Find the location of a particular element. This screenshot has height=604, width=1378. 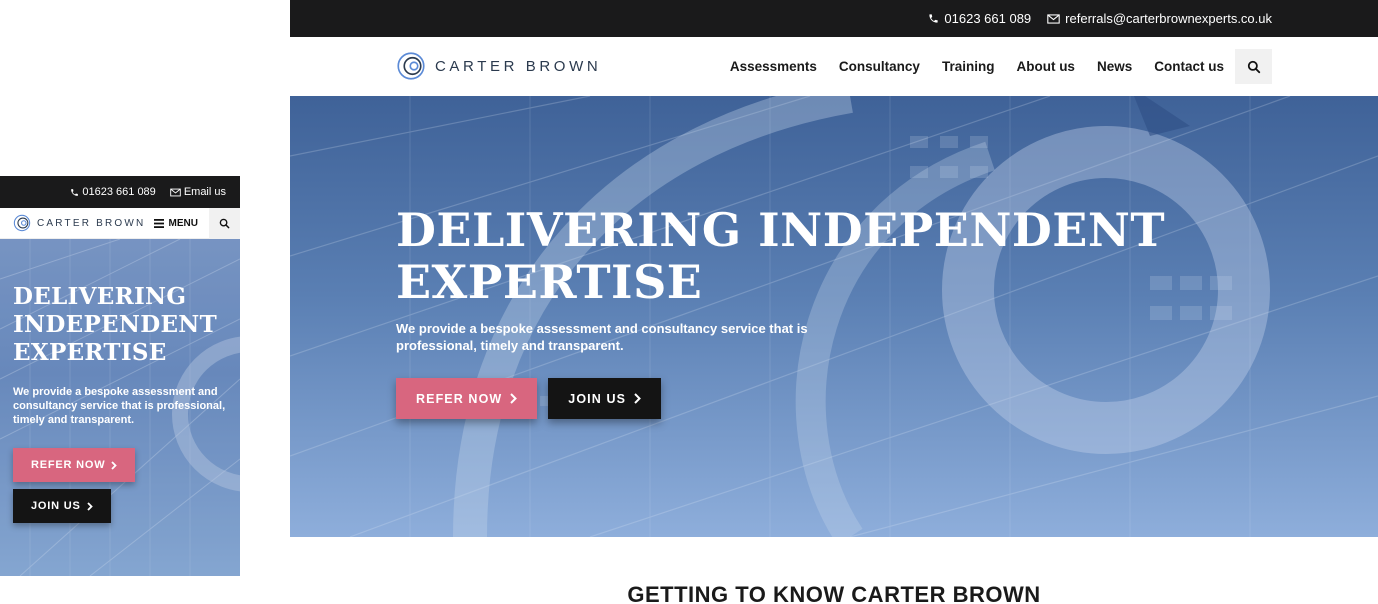

mobile-logo: CARTER BROWN is located at coordinates (77, 223).